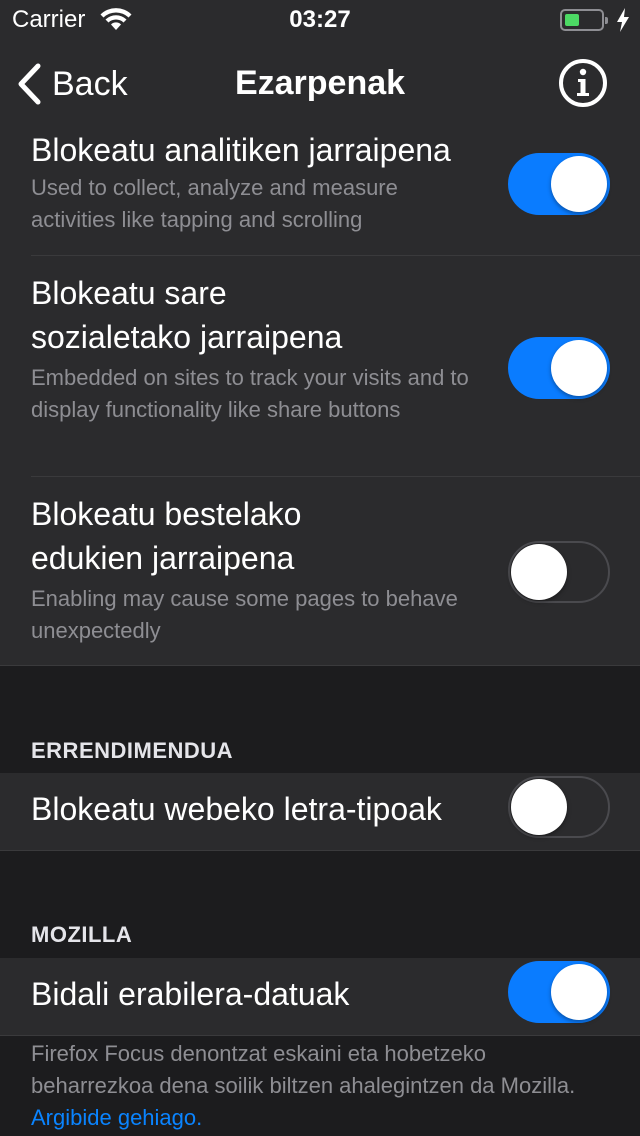  I want to click on social-toggle, so click(559, 368).